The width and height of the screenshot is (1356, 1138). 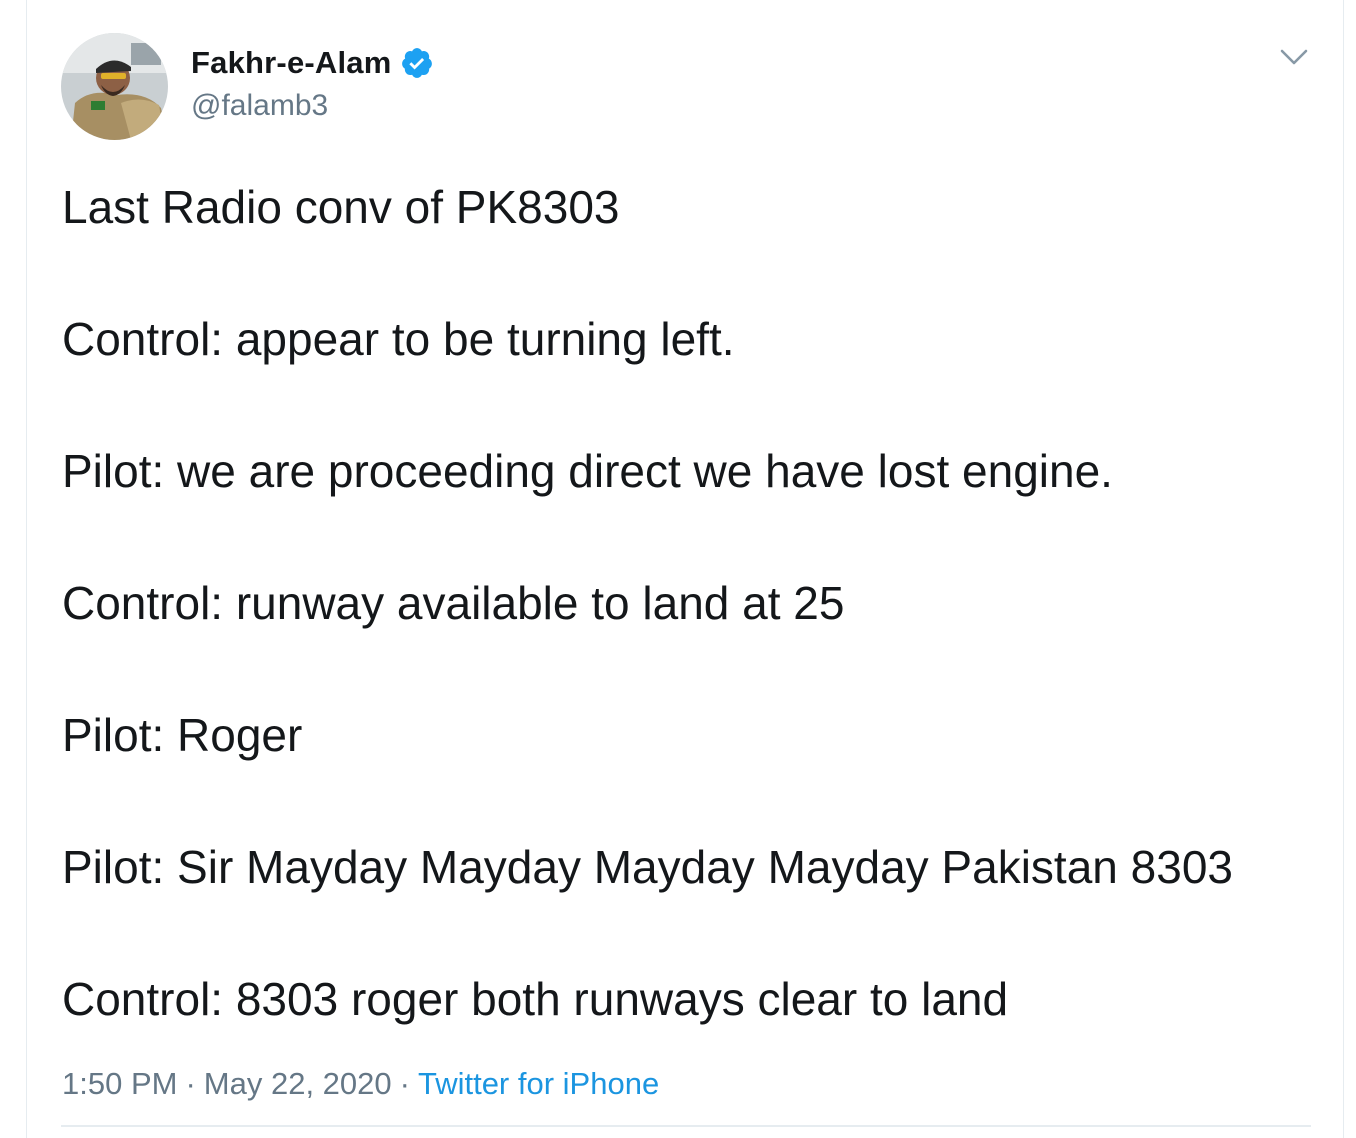 What do you see at coordinates (686, 1126) in the screenshot?
I see `divider` at bounding box center [686, 1126].